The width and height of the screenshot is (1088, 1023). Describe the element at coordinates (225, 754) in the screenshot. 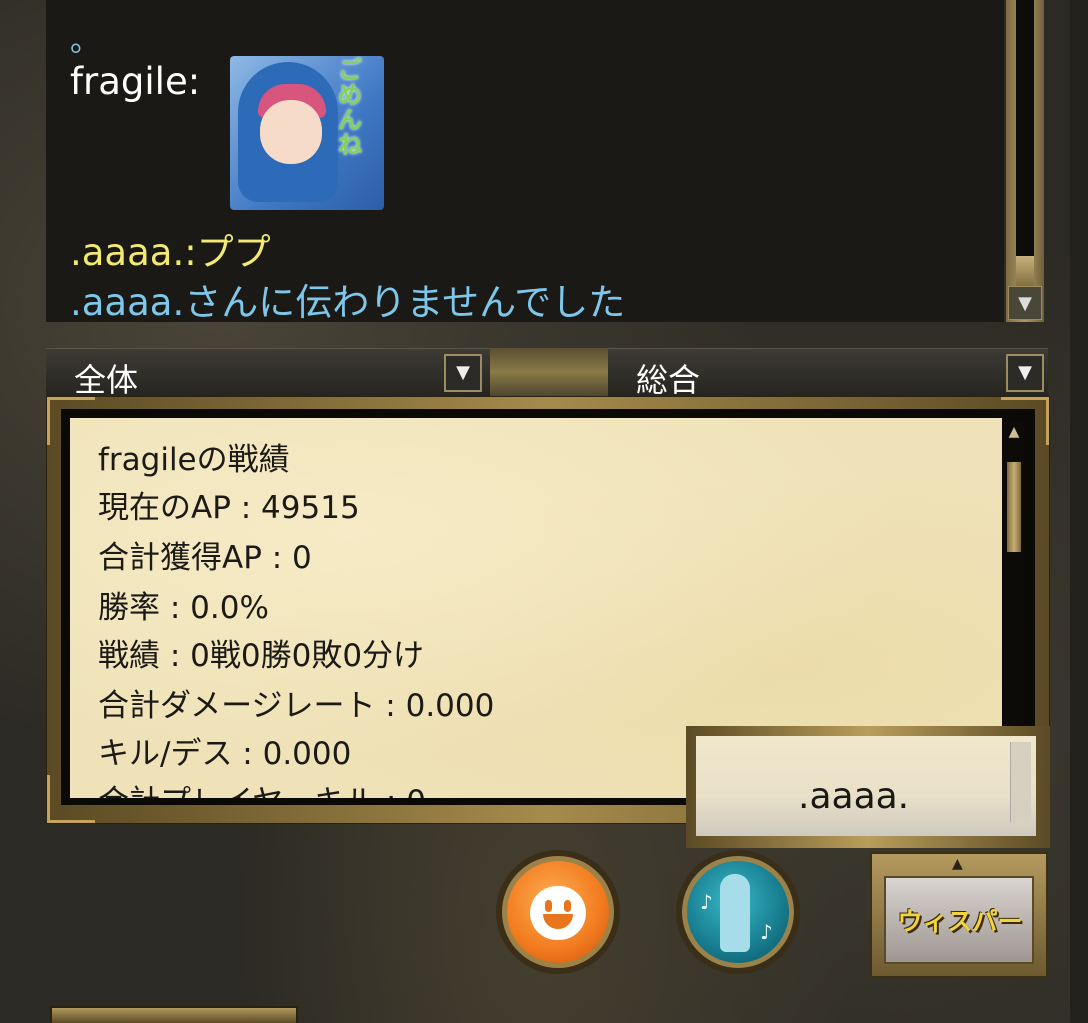

I see `stat-kill-death: キル/デス : 0.000` at that location.